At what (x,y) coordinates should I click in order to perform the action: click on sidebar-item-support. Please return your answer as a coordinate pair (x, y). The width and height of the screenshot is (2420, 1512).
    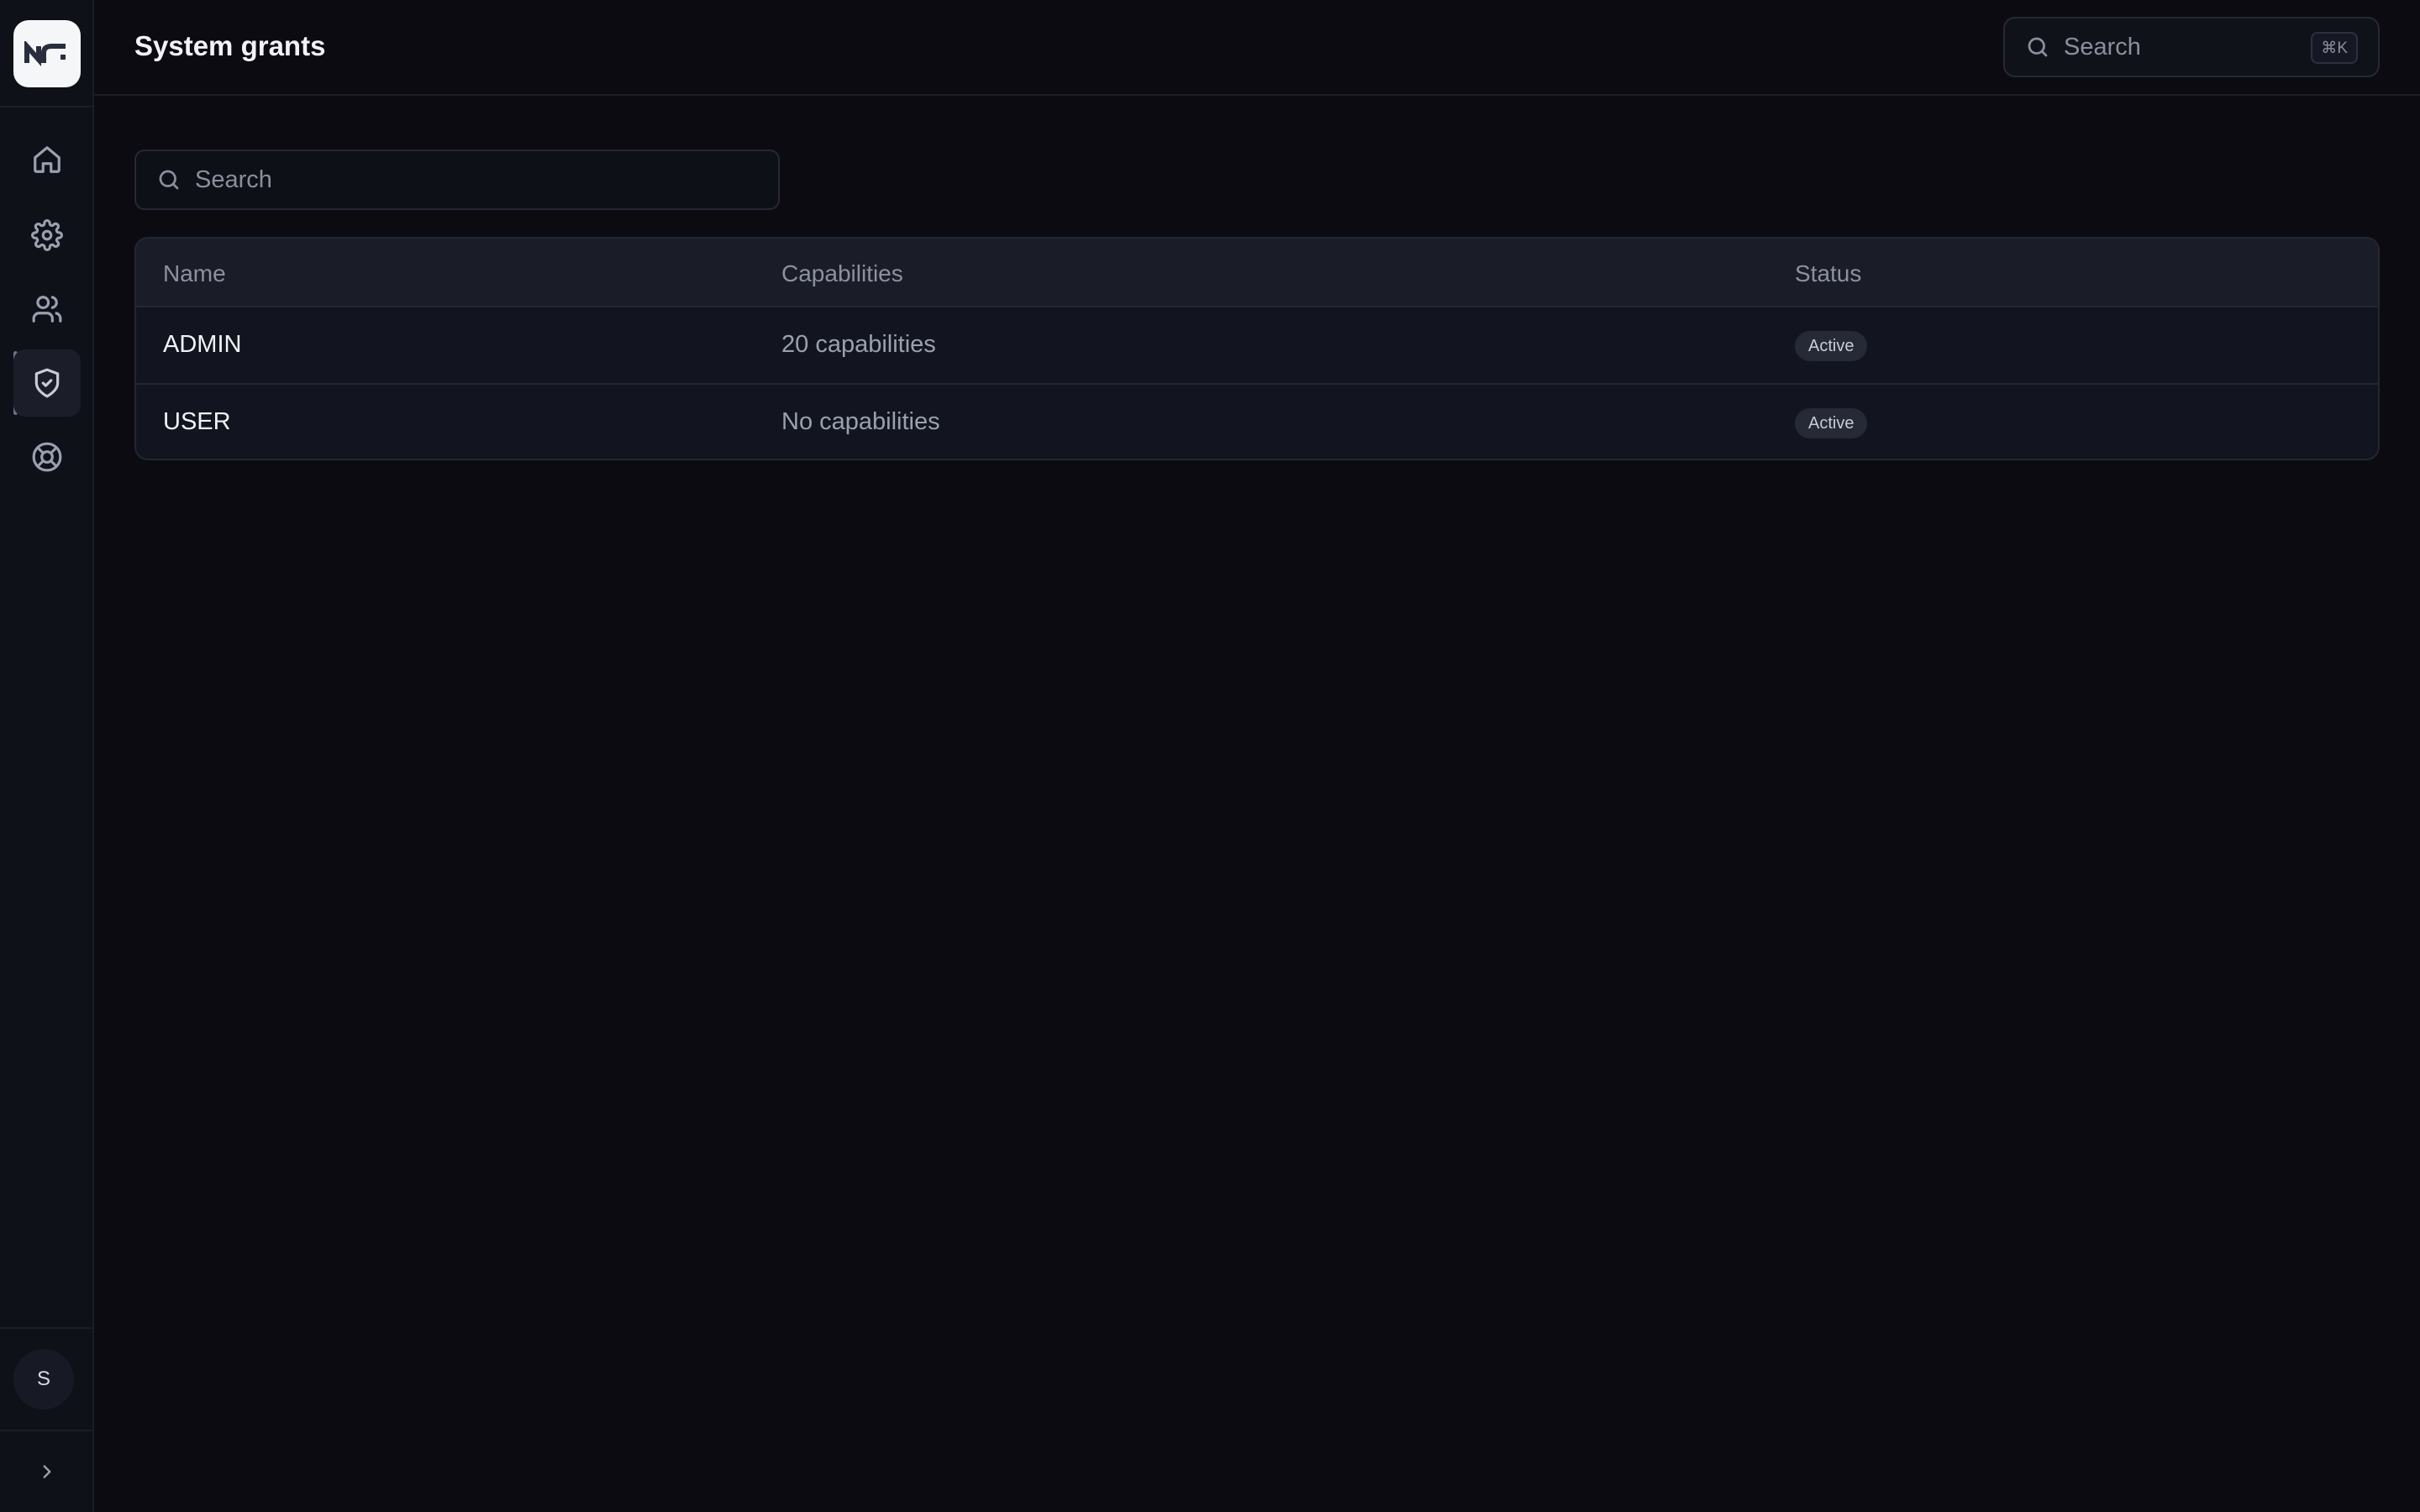
    Looking at the image, I should click on (47, 457).